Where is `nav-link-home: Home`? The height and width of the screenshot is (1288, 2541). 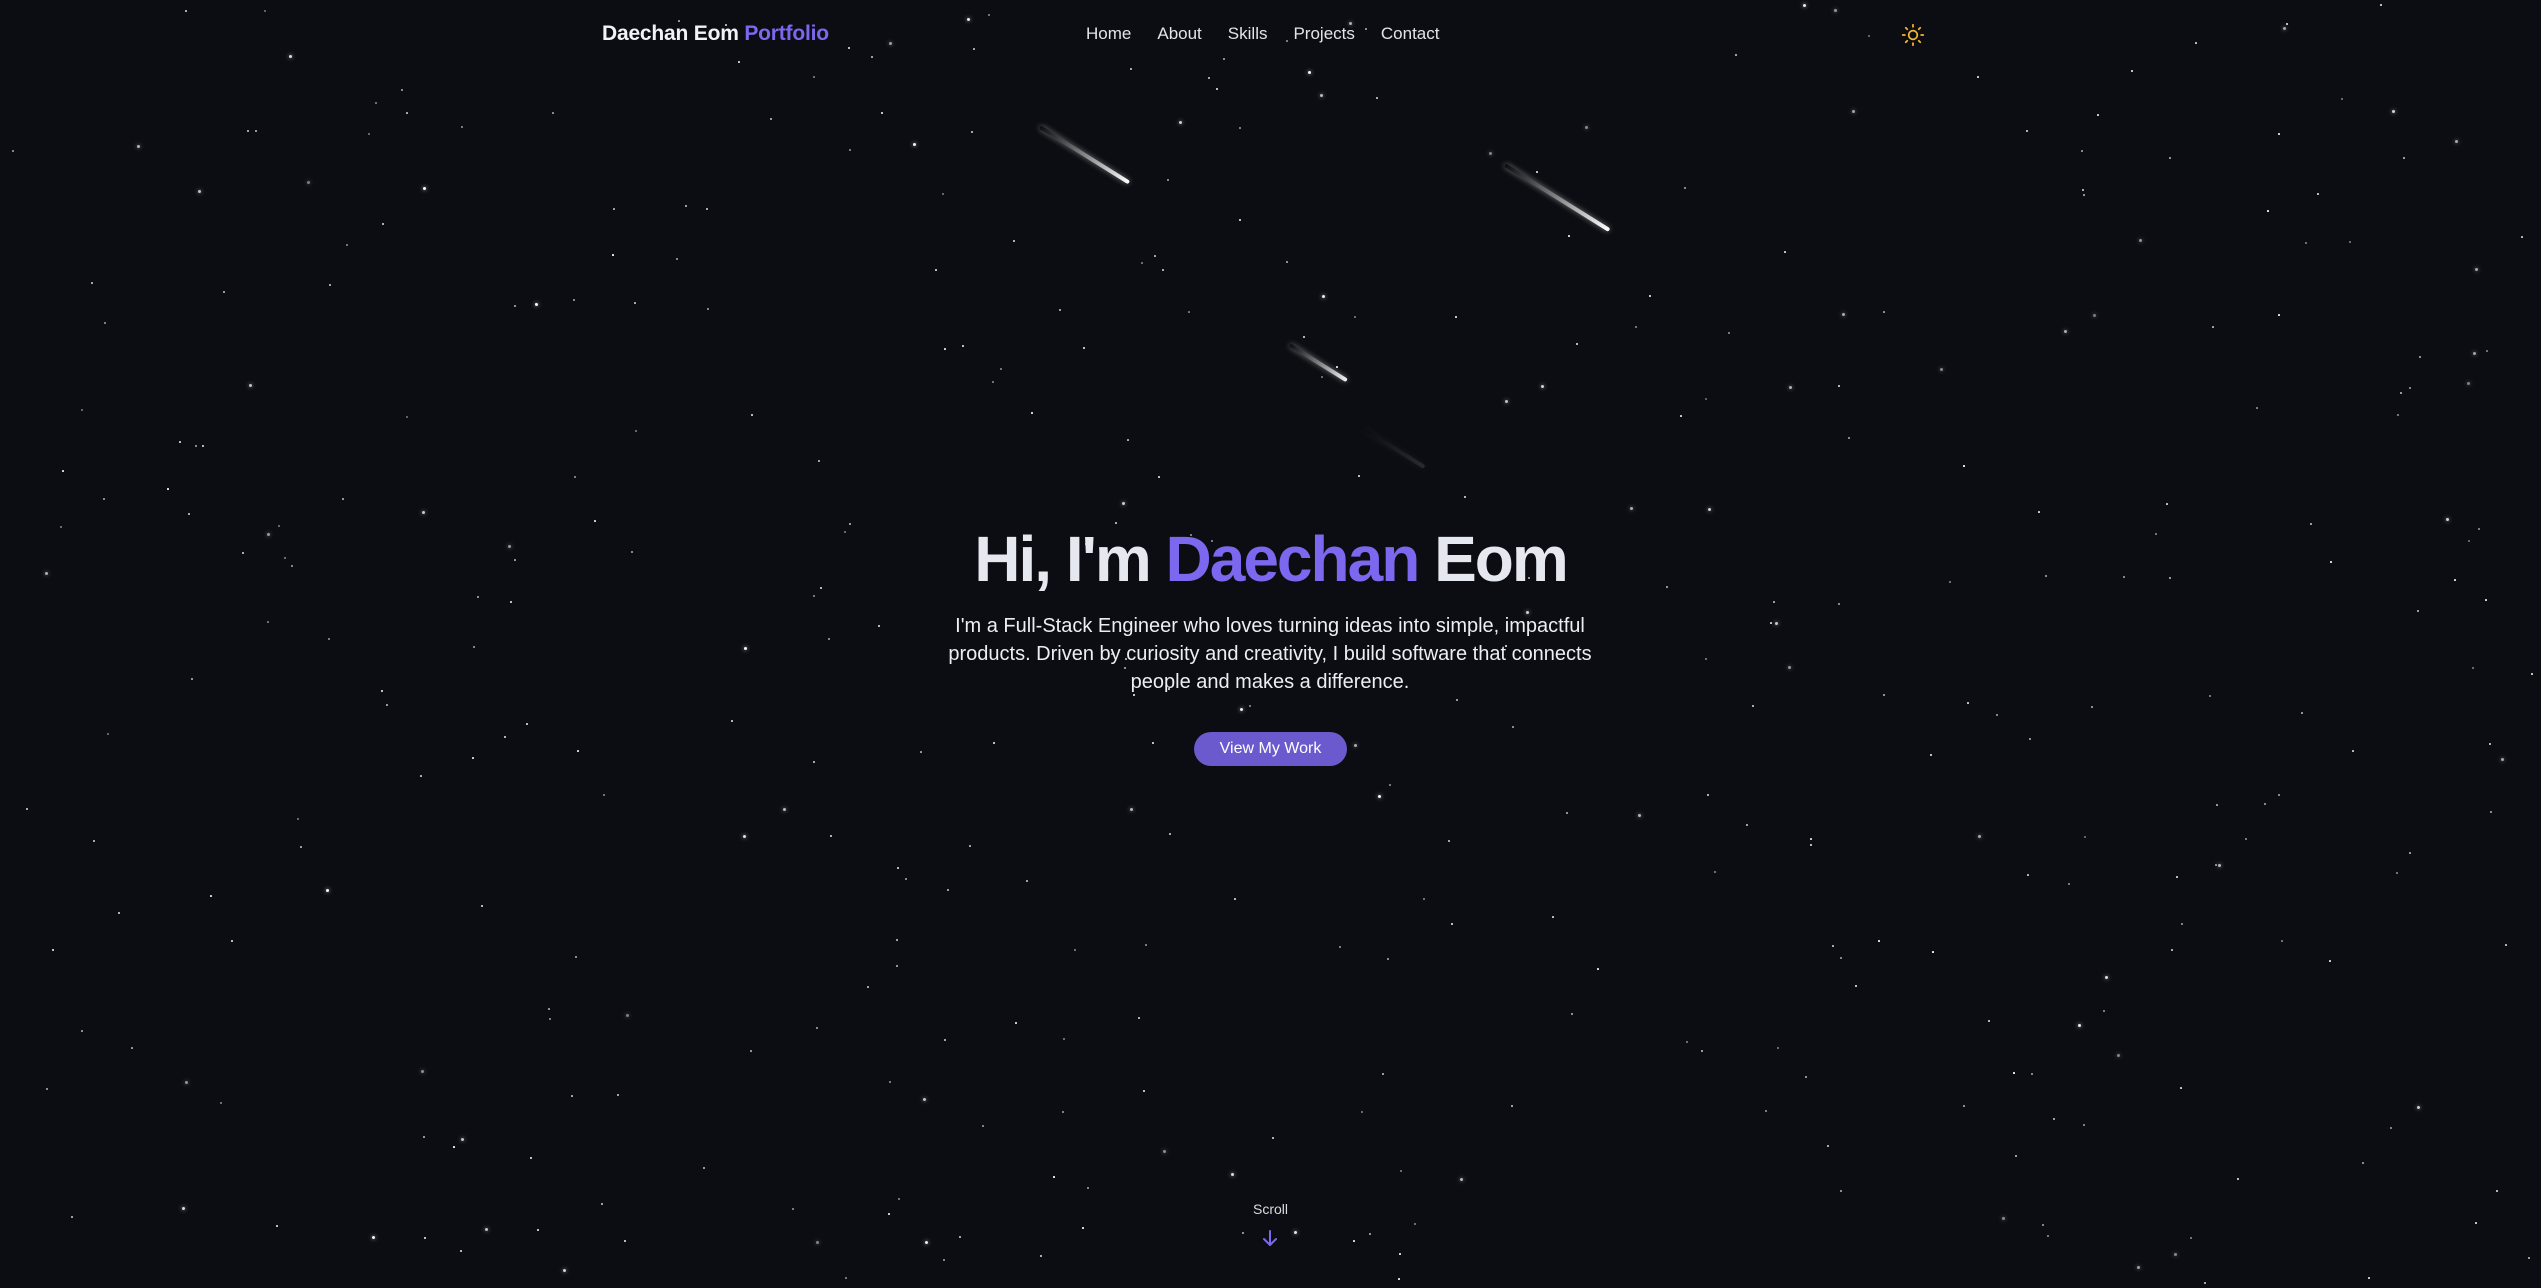
nav-link-home: Home is located at coordinates (1108, 34).